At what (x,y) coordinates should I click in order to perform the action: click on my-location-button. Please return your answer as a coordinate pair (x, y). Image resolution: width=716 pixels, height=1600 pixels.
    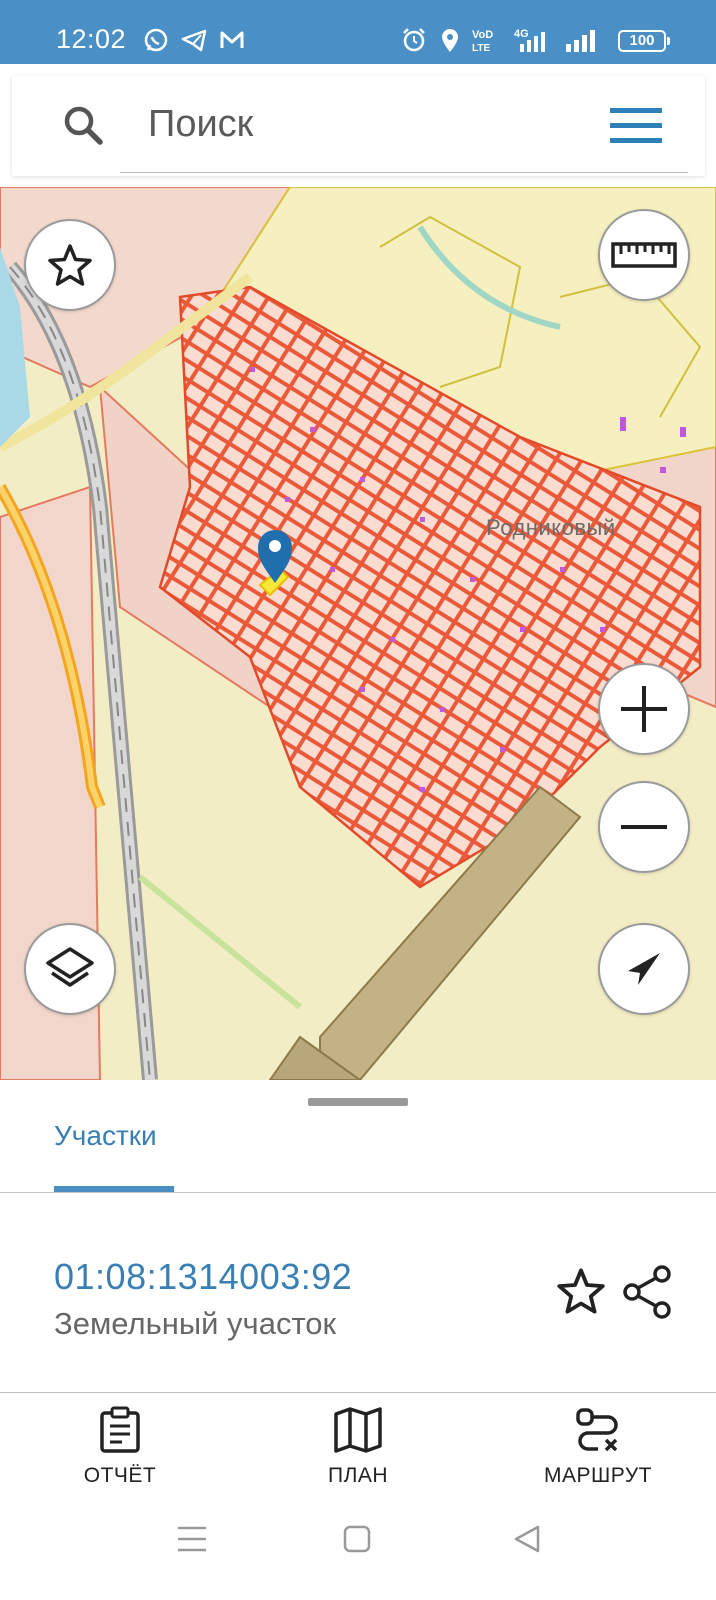
    Looking at the image, I should click on (644, 969).